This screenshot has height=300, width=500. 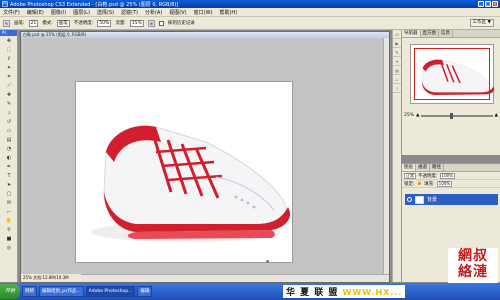 I want to click on clone-stamp-tool-icon: ⊥, so click(x=9, y=113).